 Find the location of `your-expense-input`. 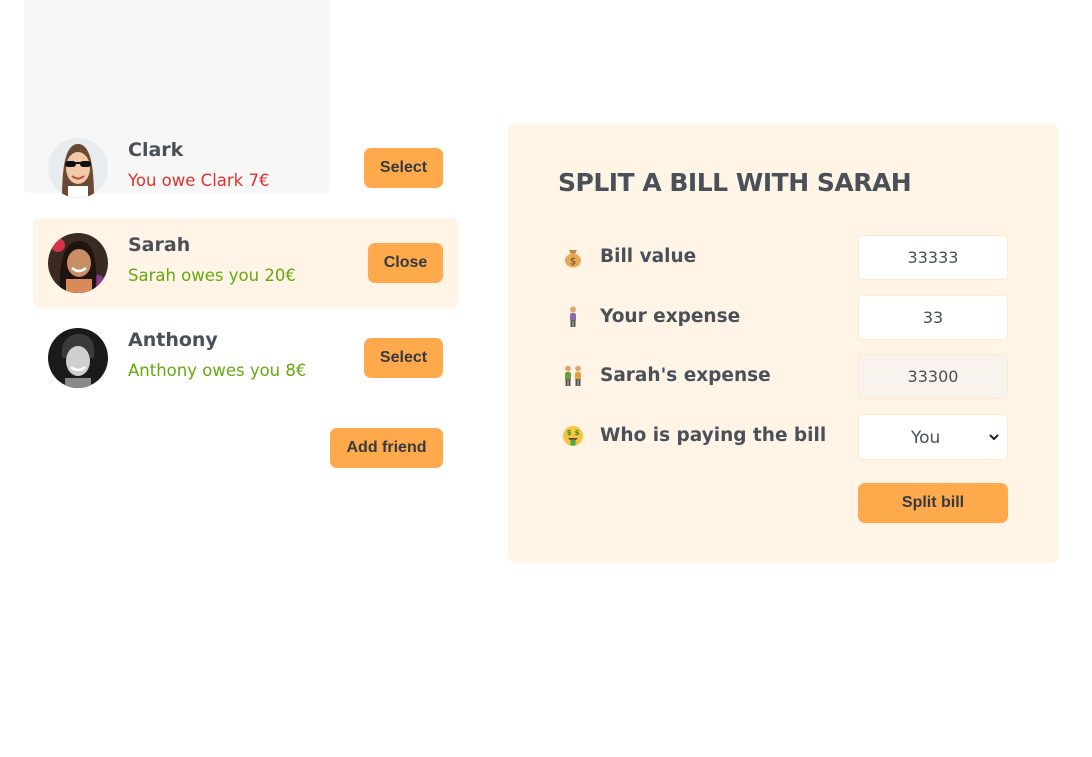

your-expense-input is located at coordinates (933, 317).